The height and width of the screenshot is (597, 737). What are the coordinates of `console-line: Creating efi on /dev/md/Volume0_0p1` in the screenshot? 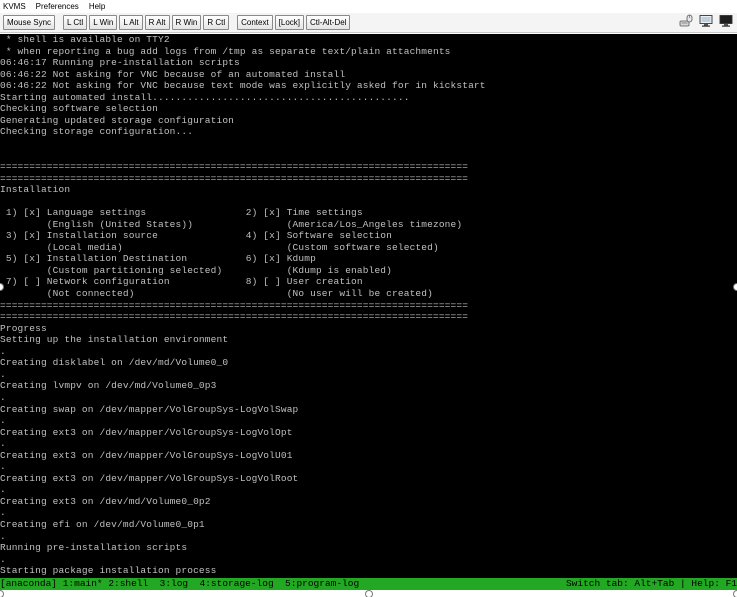 It's located at (102, 524).